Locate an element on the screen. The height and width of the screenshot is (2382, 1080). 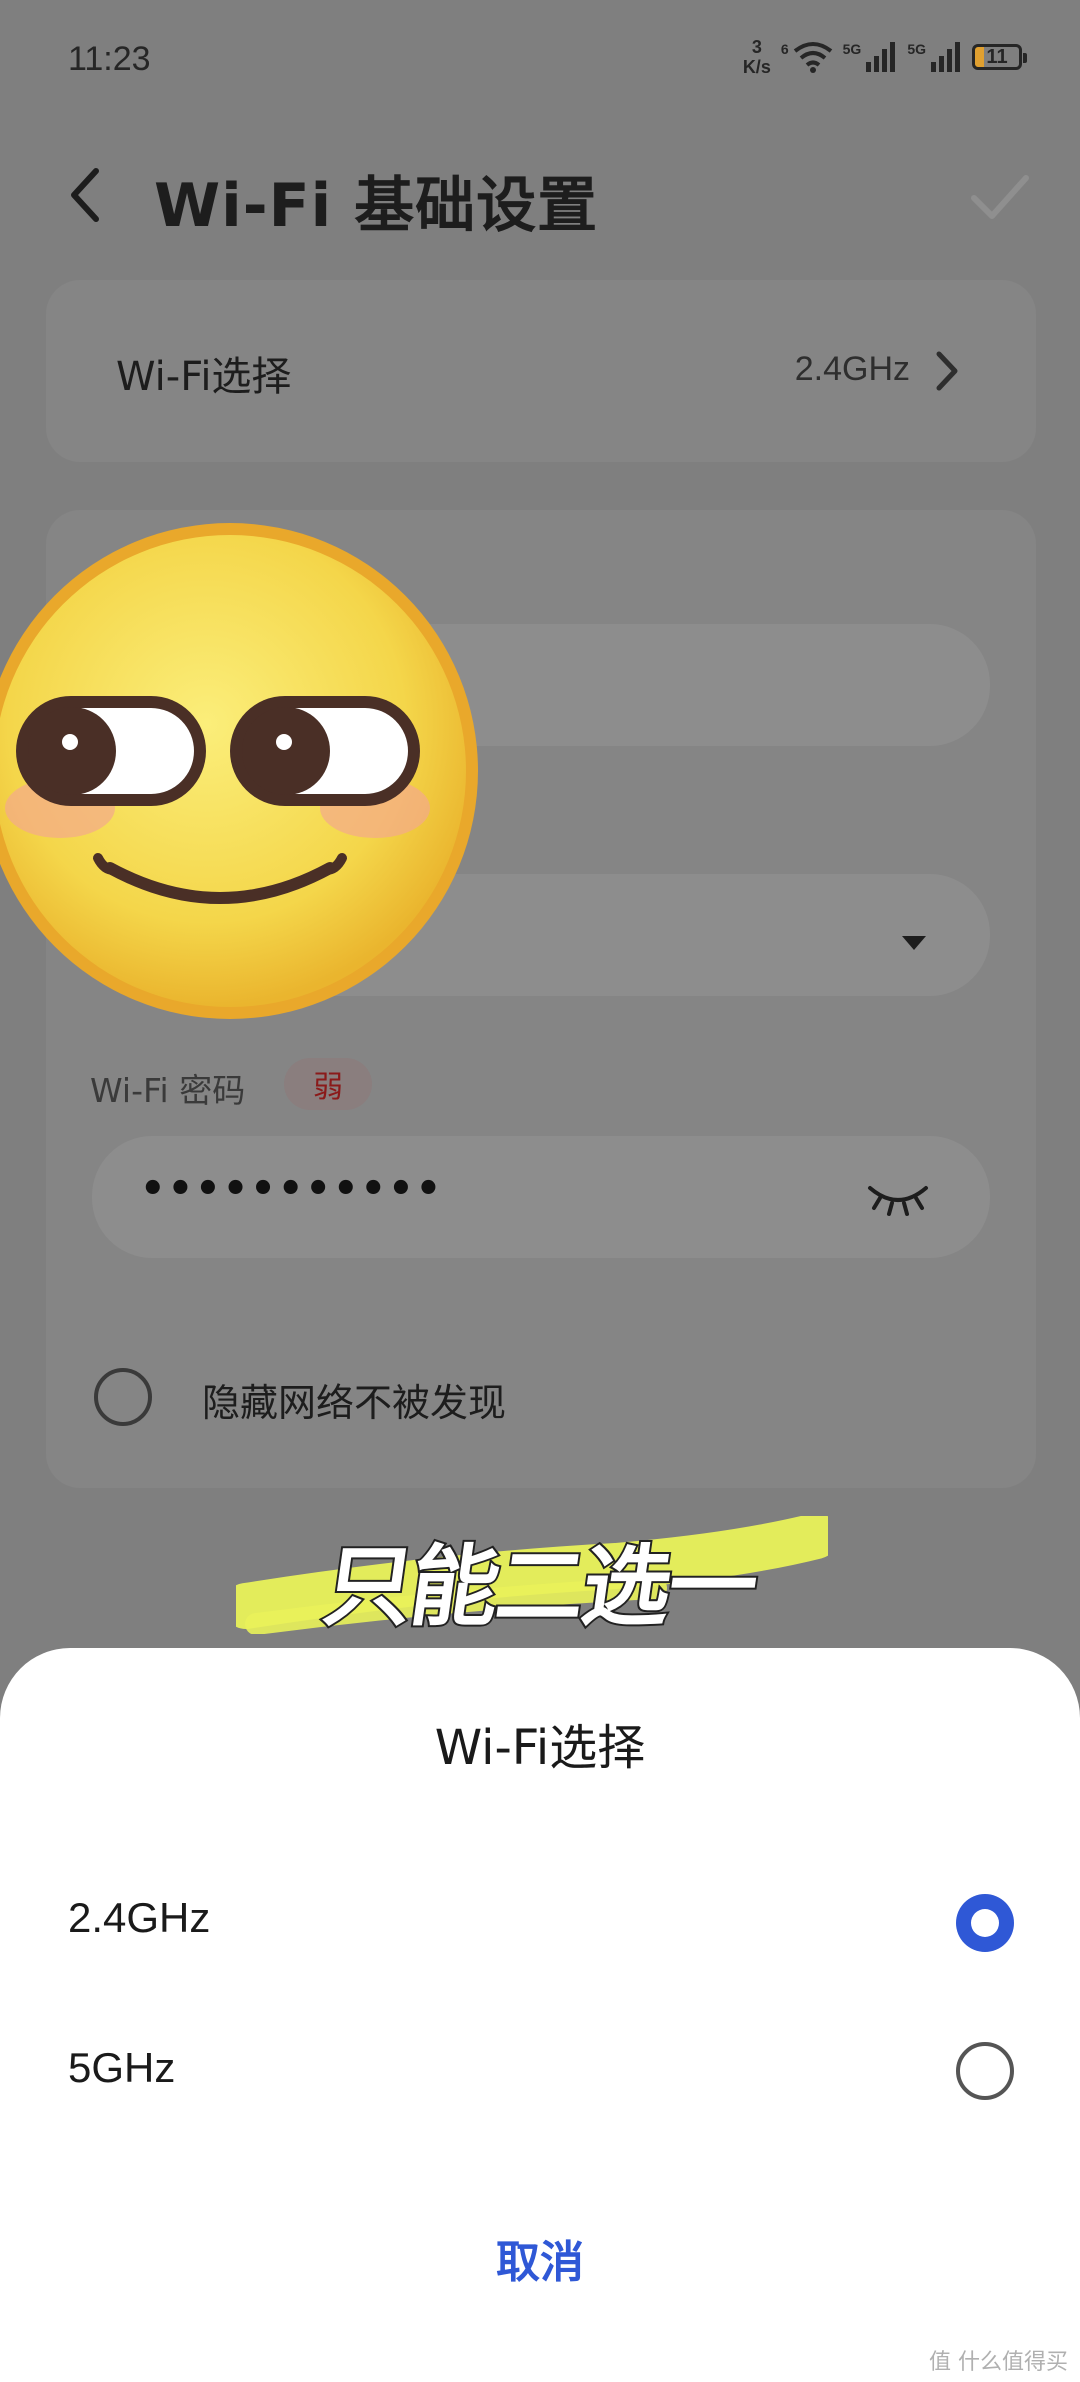
password-strength-badge: 弱 is located at coordinates (328, 1084).